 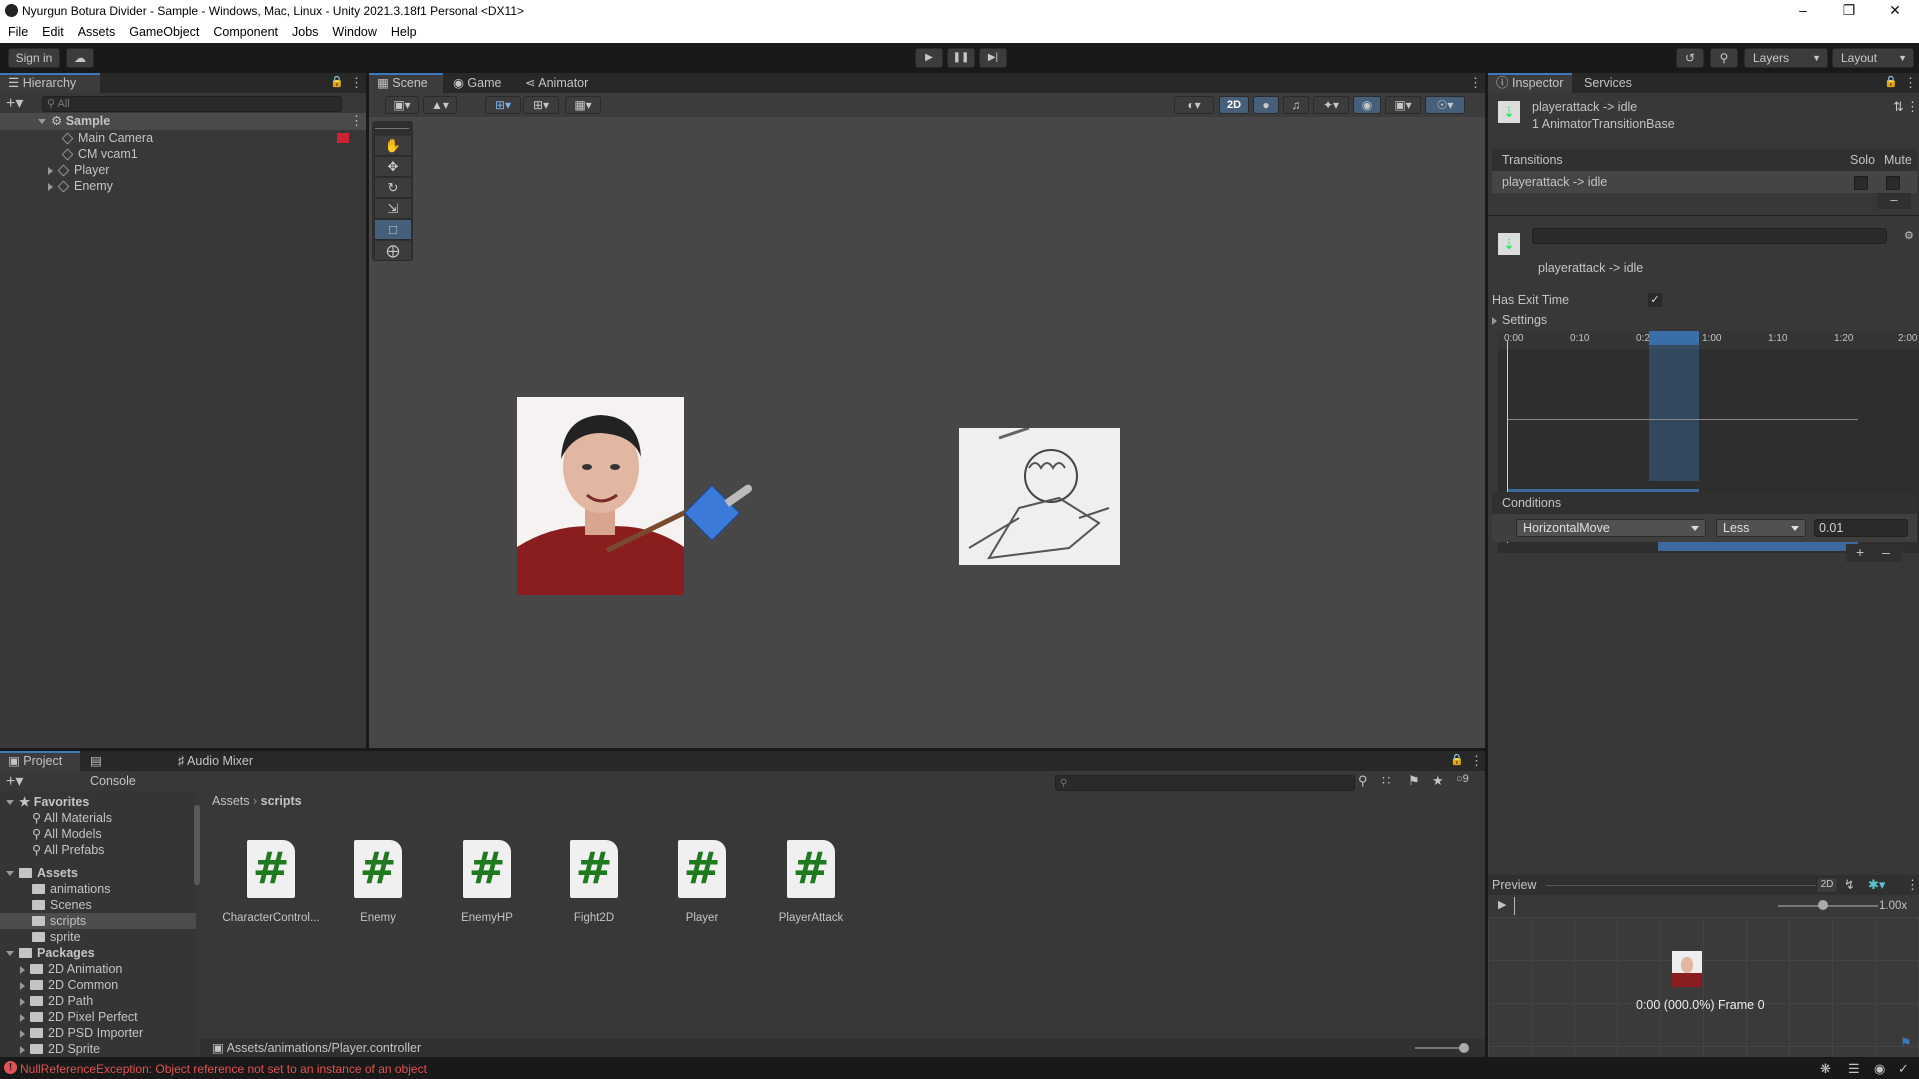 I want to click on menu-window: Window, so click(x=353, y=30).